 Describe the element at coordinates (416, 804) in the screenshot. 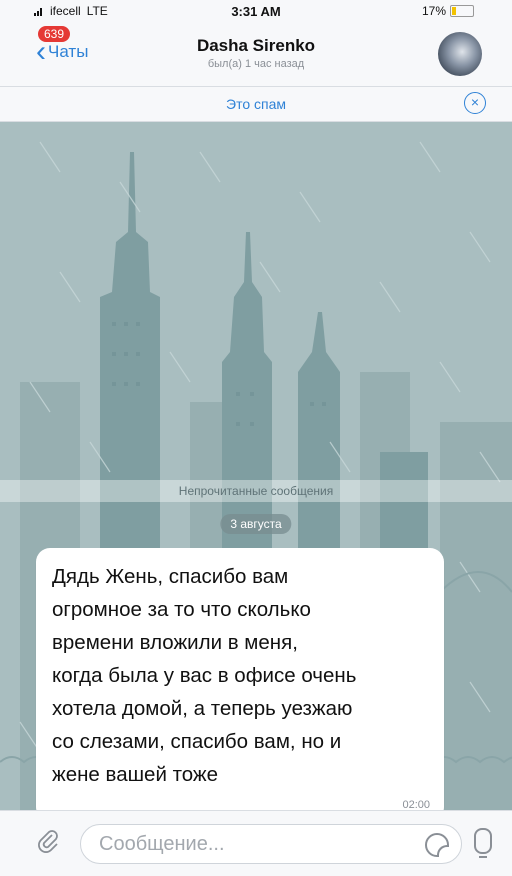

I see `message-time: 02:00` at that location.